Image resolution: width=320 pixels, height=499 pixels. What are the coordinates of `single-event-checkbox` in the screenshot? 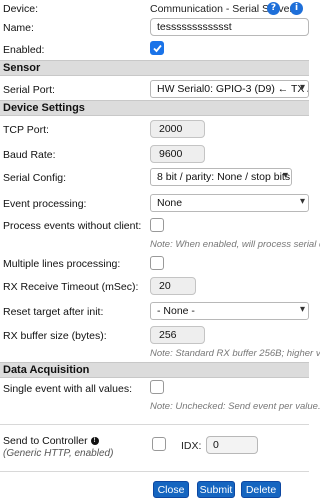 It's located at (157, 387).